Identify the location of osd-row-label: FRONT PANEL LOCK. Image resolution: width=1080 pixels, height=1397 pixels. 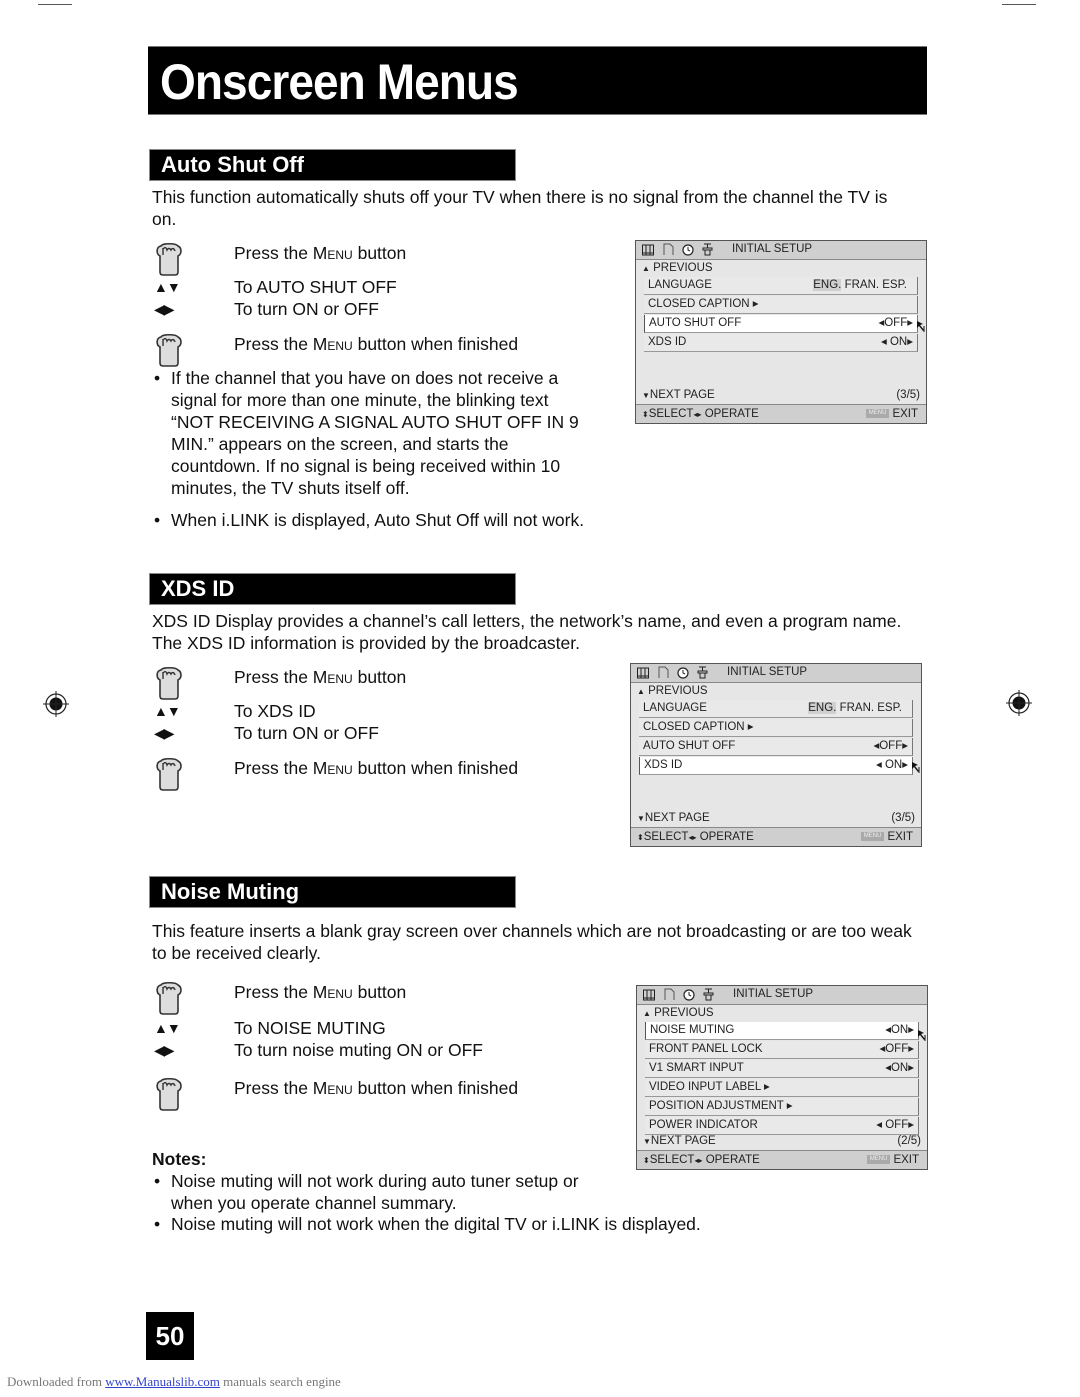
(706, 1049).